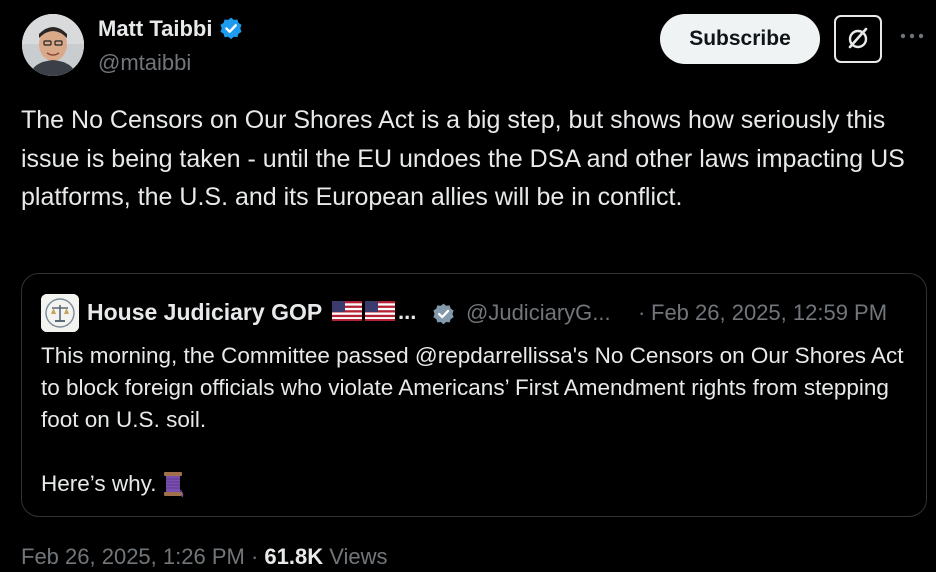 The height and width of the screenshot is (572, 936). I want to click on views-label: Views, so click(358, 556).